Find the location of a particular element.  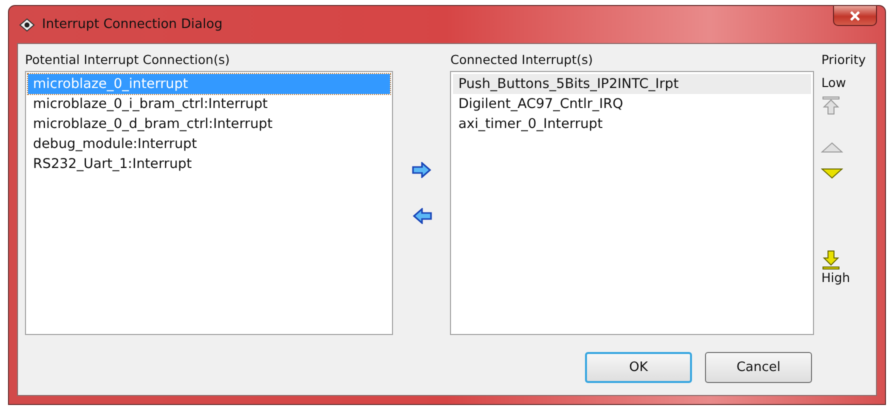

list-item: microblaze_0_i_bram_ctrl:Interrupt is located at coordinates (209, 104).